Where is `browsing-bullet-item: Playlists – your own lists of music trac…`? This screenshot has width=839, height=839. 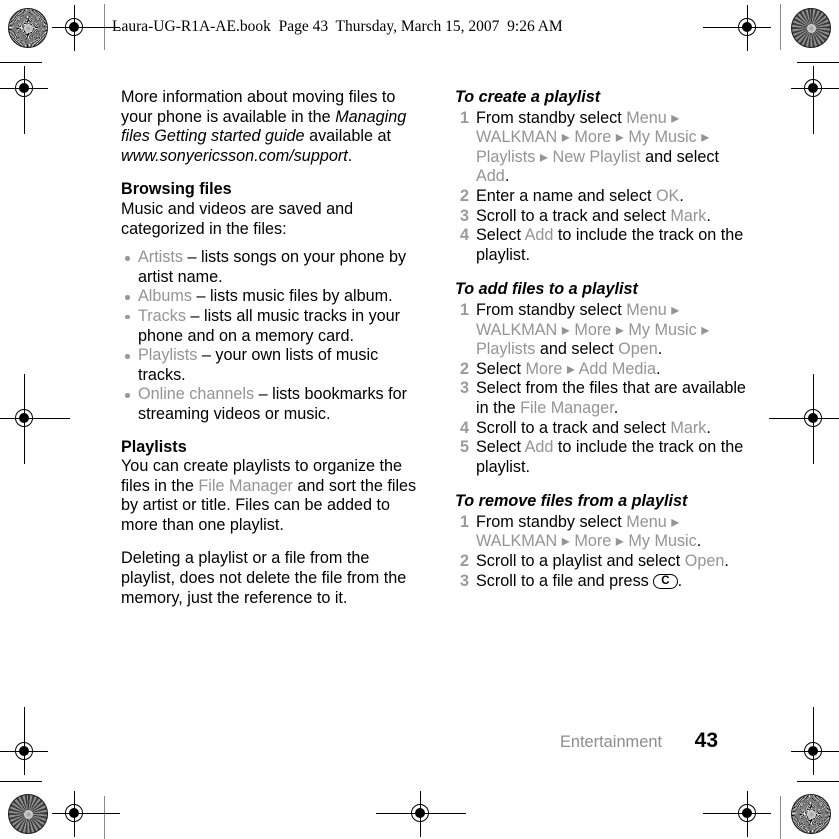 browsing-bullet-item: Playlists – your own lists of music trac… is located at coordinates (269, 365).